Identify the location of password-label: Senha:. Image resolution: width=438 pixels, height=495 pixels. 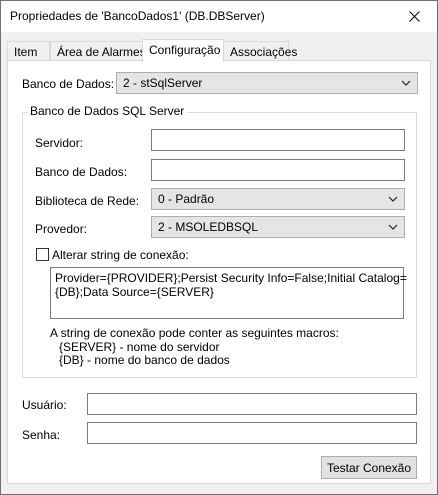
(41, 435).